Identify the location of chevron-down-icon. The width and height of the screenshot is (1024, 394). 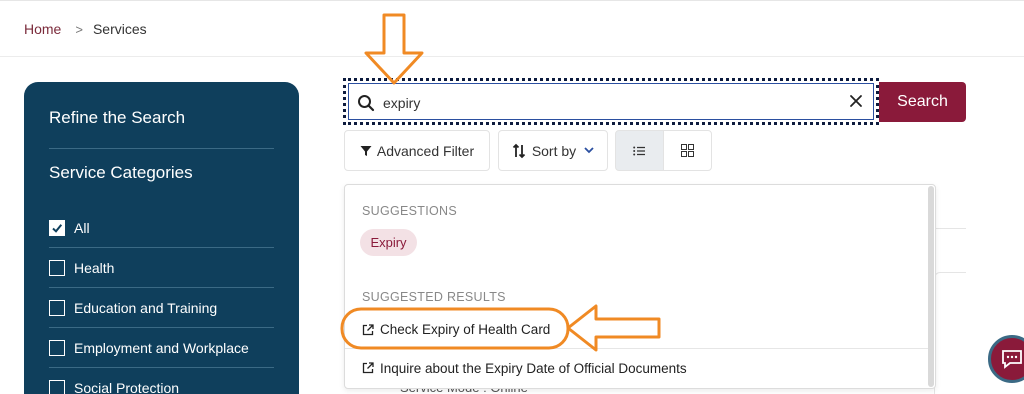
(589, 150).